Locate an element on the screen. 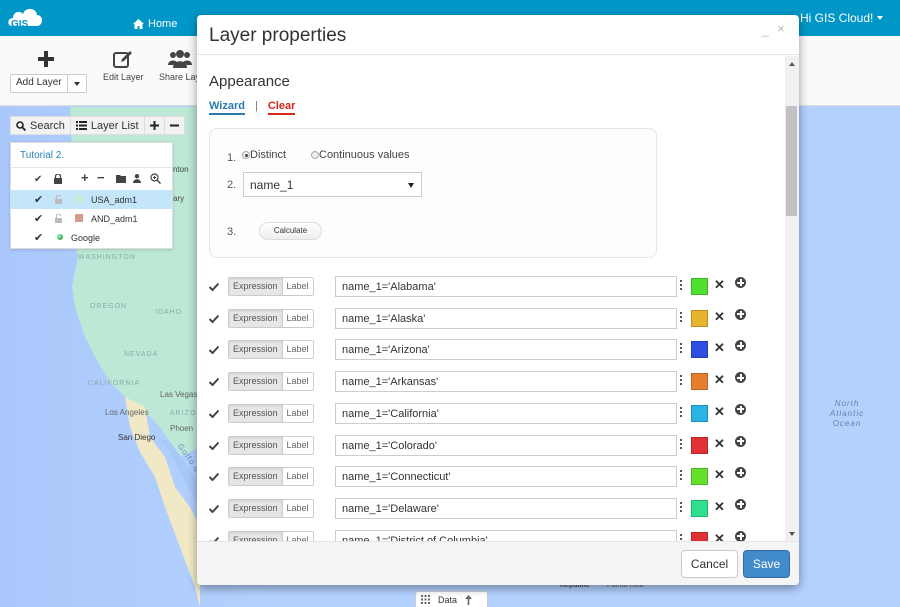 This screenshot has width=900, height=607. wizard-link: Wizard is located at coordinates (227, 107).